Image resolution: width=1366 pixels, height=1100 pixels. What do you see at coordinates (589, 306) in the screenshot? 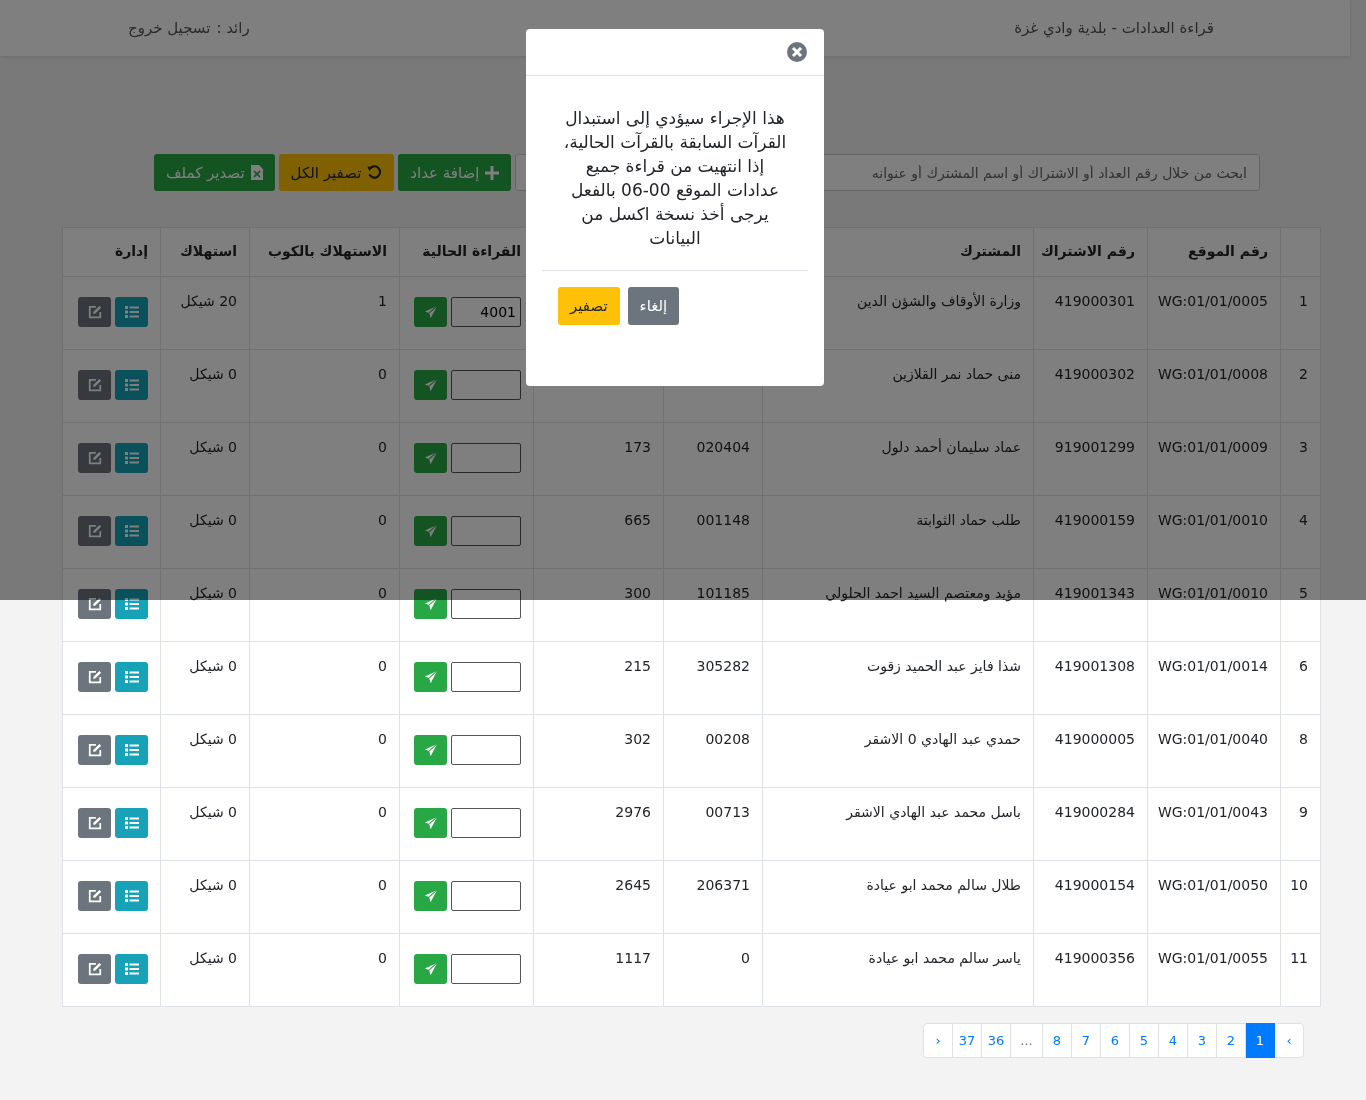
I see `reset-button: تصفير` at bounding box center [589, 306].